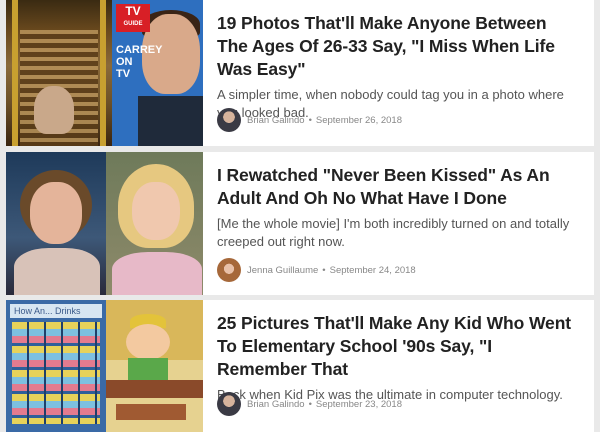 The height and width of the screenshot is (432, 600). What do you see at coordinates (154, 366) in the screenshot?
I see `thumbnail-cartoon` at bounding box center [154, 366].